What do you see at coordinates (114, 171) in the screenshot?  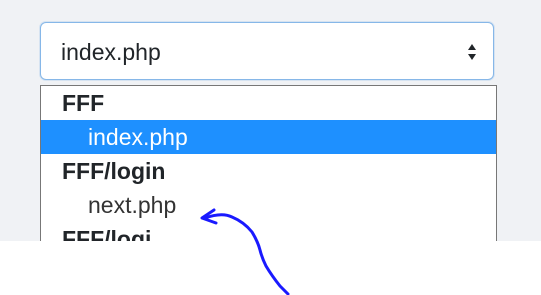 I see `optgroup-label-fff-login: FFF/login` at bounding box center [114, 171].